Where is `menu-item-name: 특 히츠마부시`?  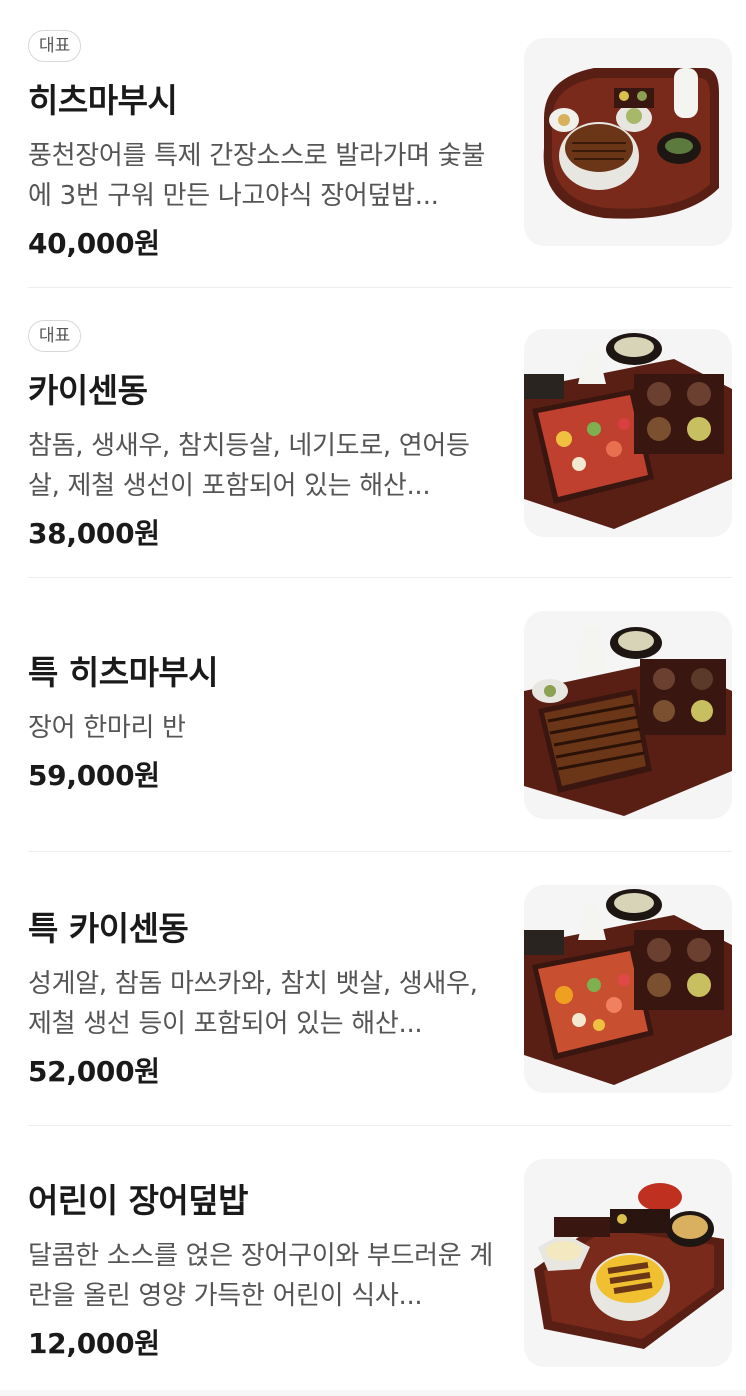 menu-item-name: 특 히츠마부시 is located at coordinates (123, 672).